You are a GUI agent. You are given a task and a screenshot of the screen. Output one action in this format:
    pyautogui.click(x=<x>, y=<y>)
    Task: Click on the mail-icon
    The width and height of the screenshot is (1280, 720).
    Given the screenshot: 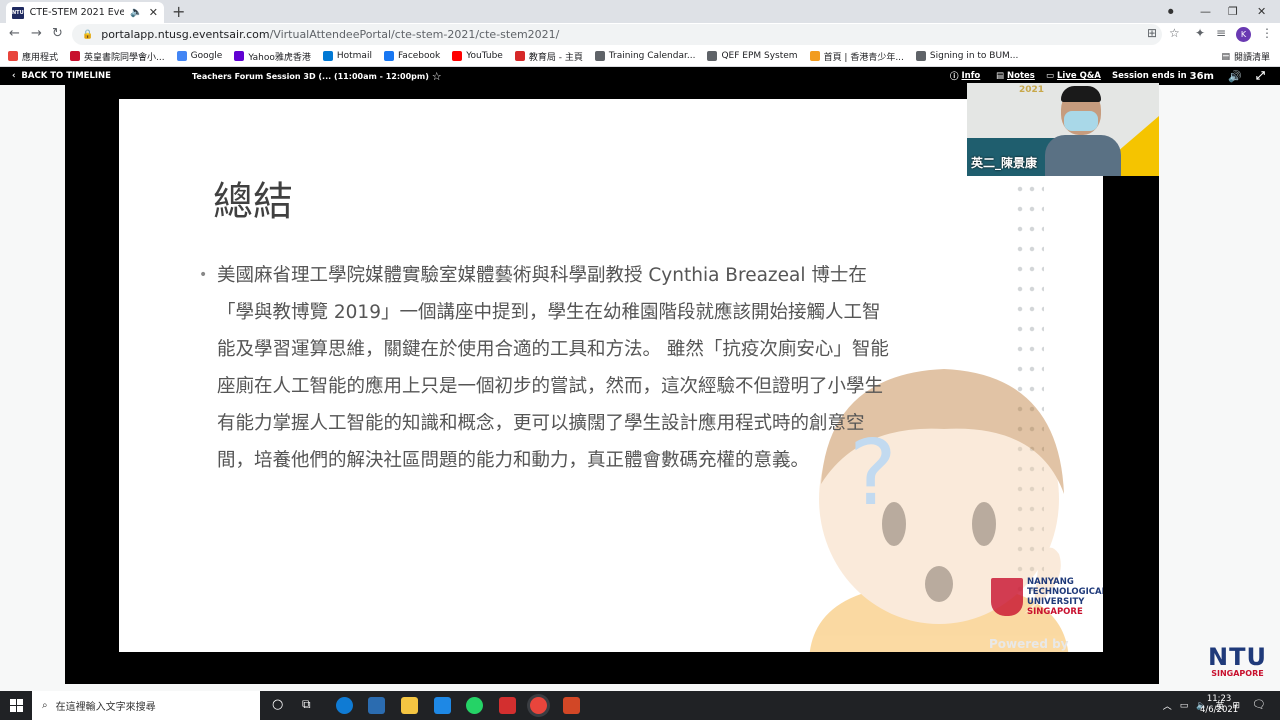 What is the action you would take?
    pyautogui.click(x=442, y=705)
    